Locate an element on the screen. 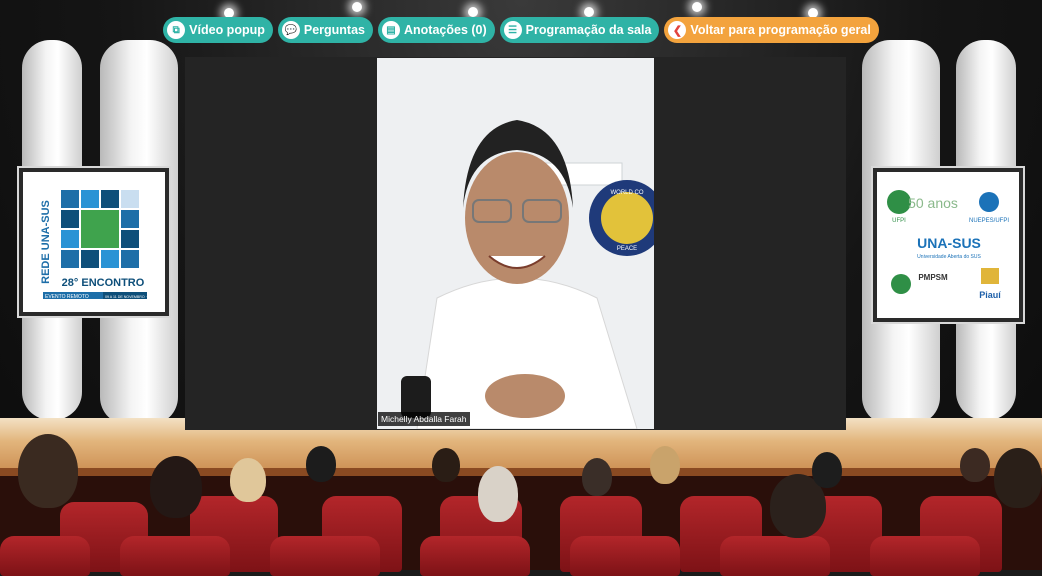  note-icon: ▤ is located at coordinates (391, 30).